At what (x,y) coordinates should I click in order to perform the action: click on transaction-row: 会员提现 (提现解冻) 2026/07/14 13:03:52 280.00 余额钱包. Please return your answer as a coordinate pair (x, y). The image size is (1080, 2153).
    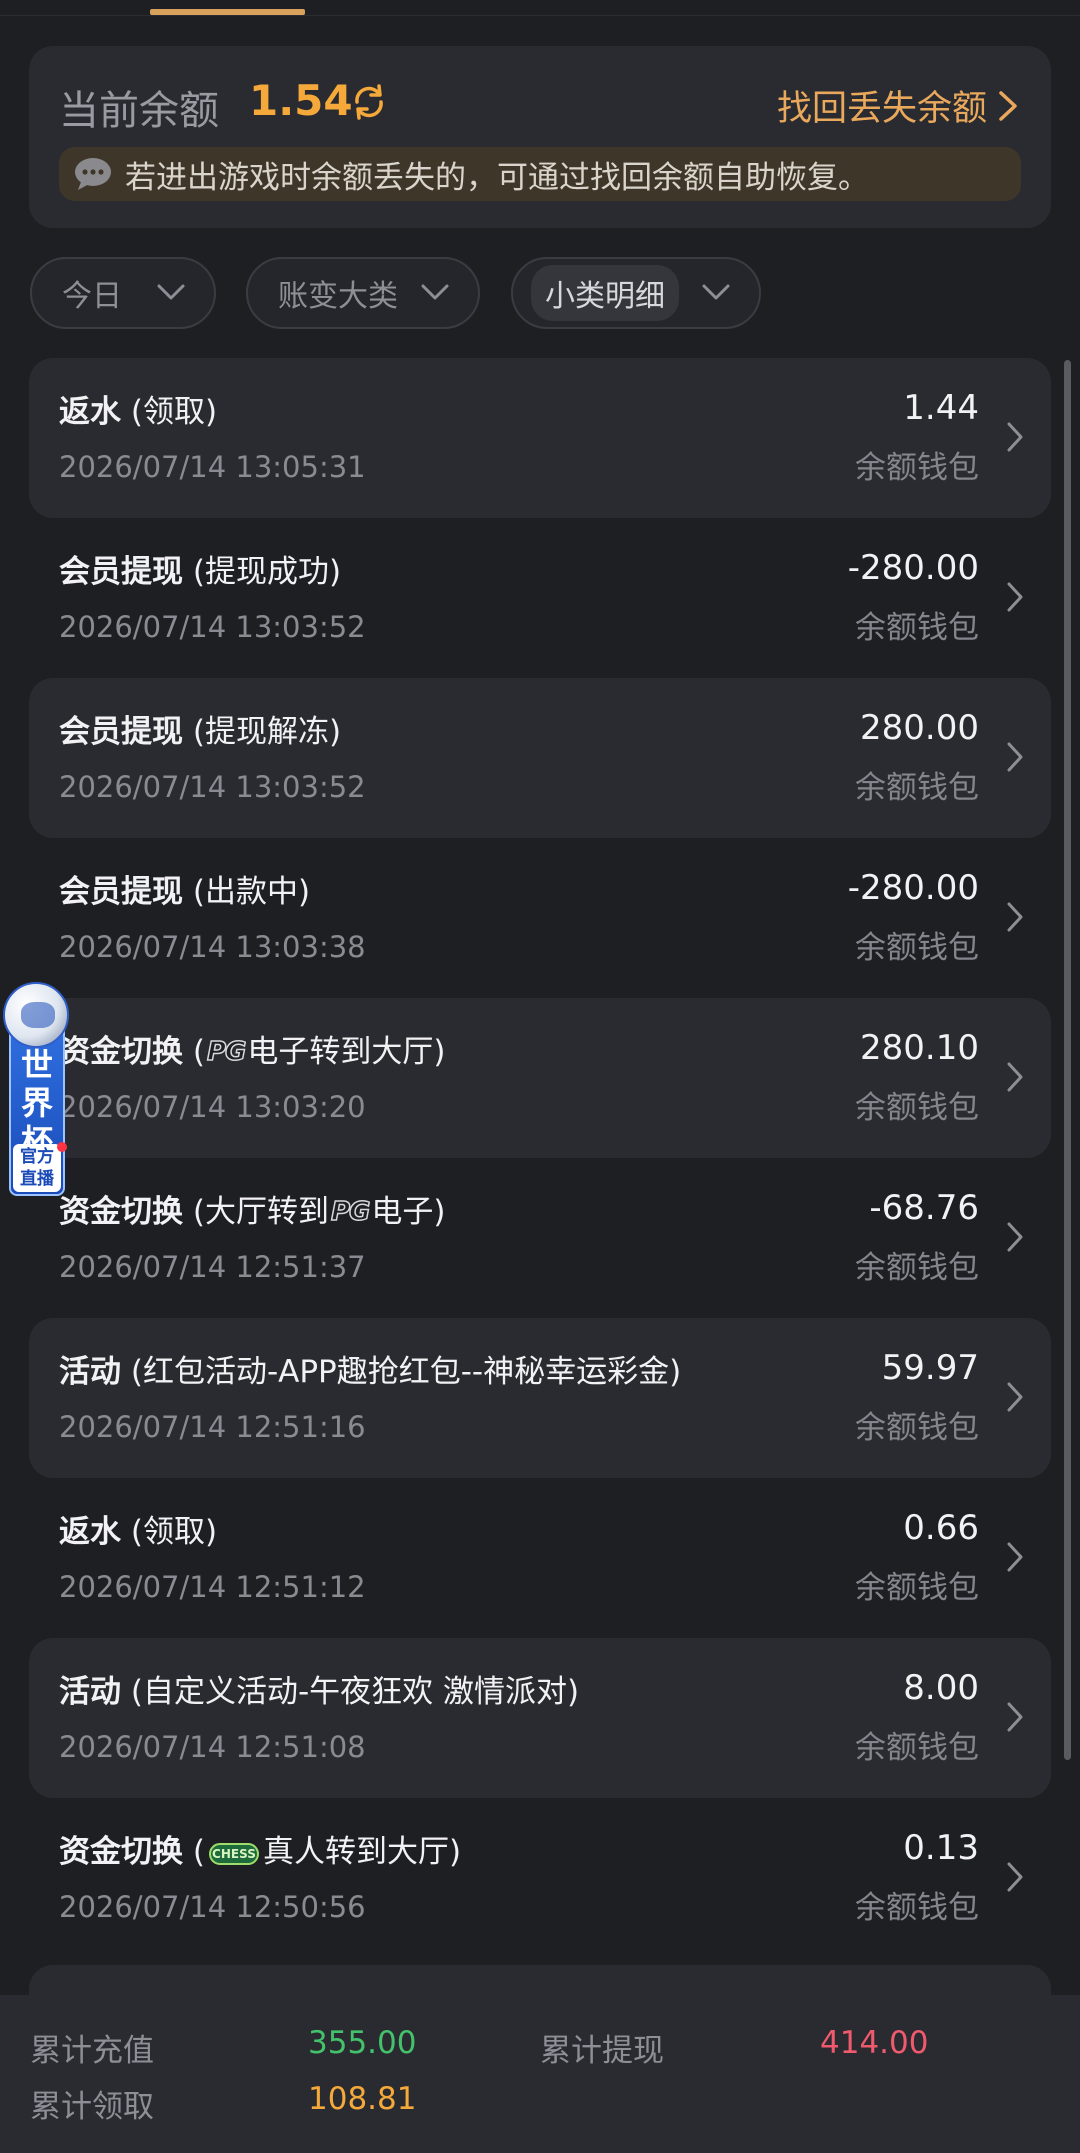
    Looking at the image, I should click on (540, 758).